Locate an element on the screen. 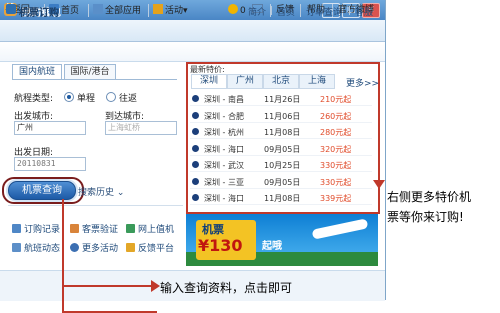 This screenshot has width=500, height=313. annotation-right-line1: 右侧更多特价机 is located at coordinates (429, 197).